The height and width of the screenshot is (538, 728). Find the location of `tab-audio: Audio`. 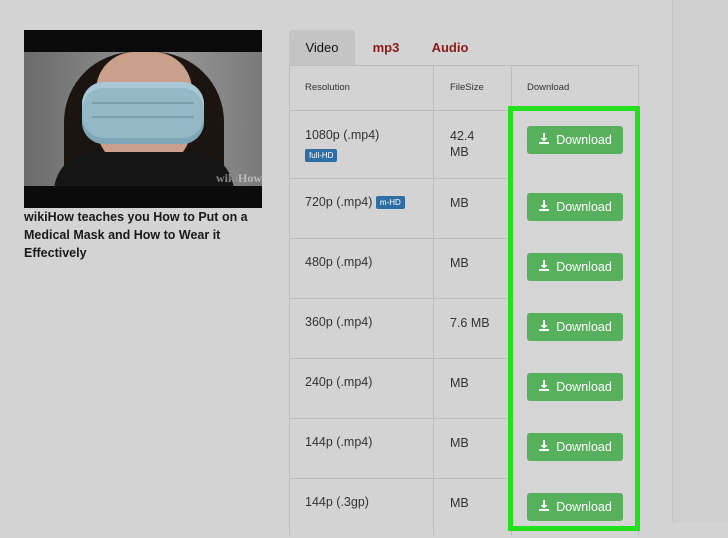

tab-audio: Audio is located at coordinates (450, 47).